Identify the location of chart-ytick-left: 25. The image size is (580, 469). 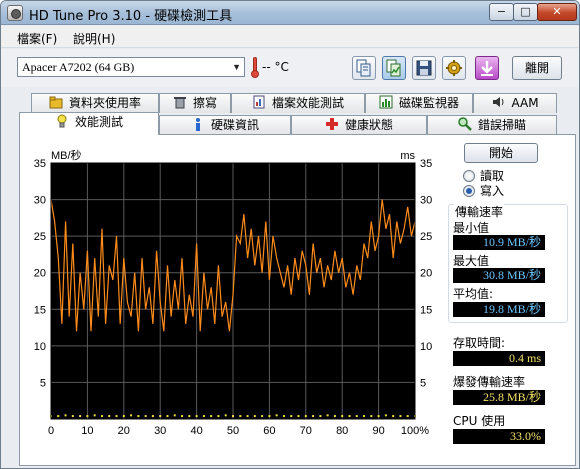
(40, 237).